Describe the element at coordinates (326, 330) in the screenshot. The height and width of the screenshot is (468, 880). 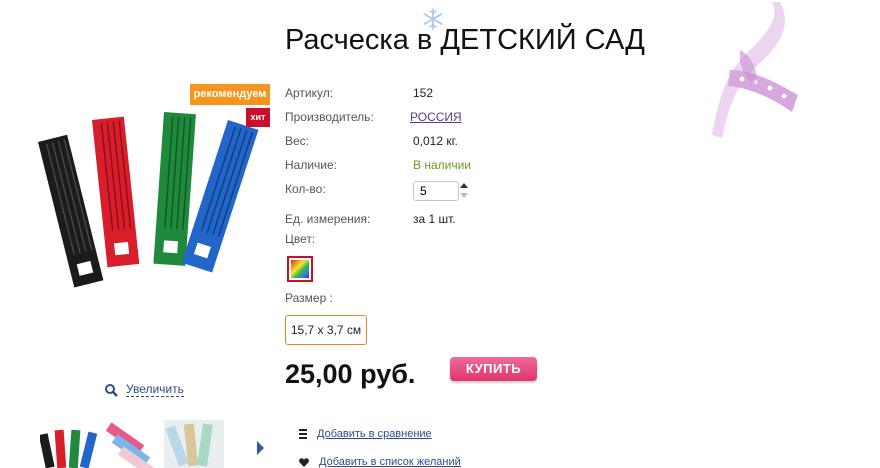
I see `size-option-button: 15,7 х 3,7 см` at that location.